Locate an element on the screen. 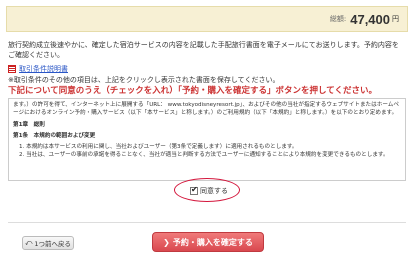  pdf-icon is located at coordinates (12, 69).